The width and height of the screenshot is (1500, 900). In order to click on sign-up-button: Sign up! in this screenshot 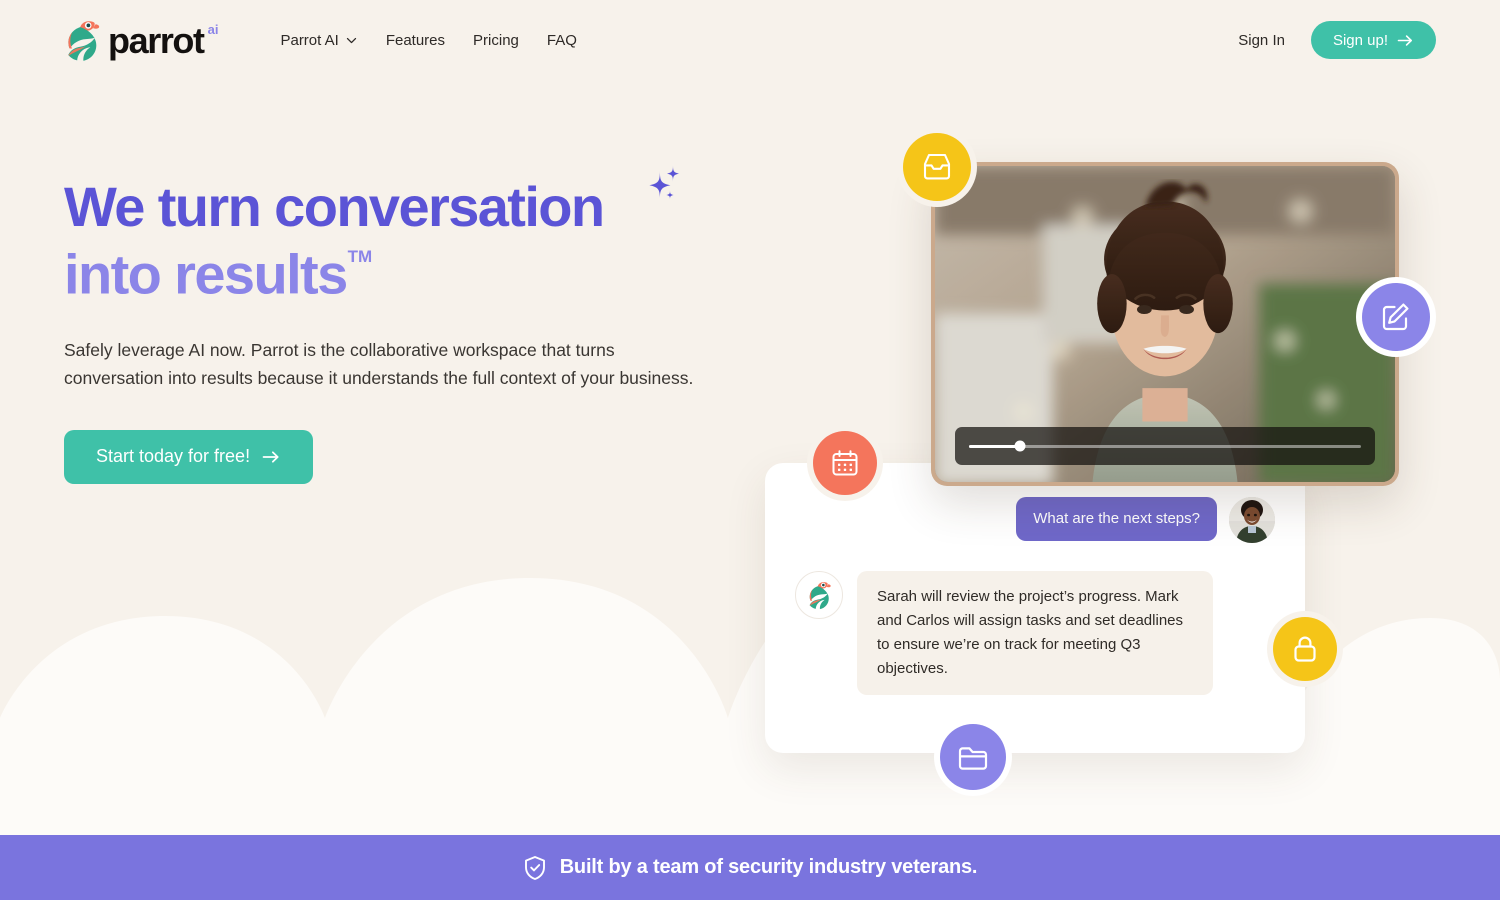, I will do `click(1373, 40)`.